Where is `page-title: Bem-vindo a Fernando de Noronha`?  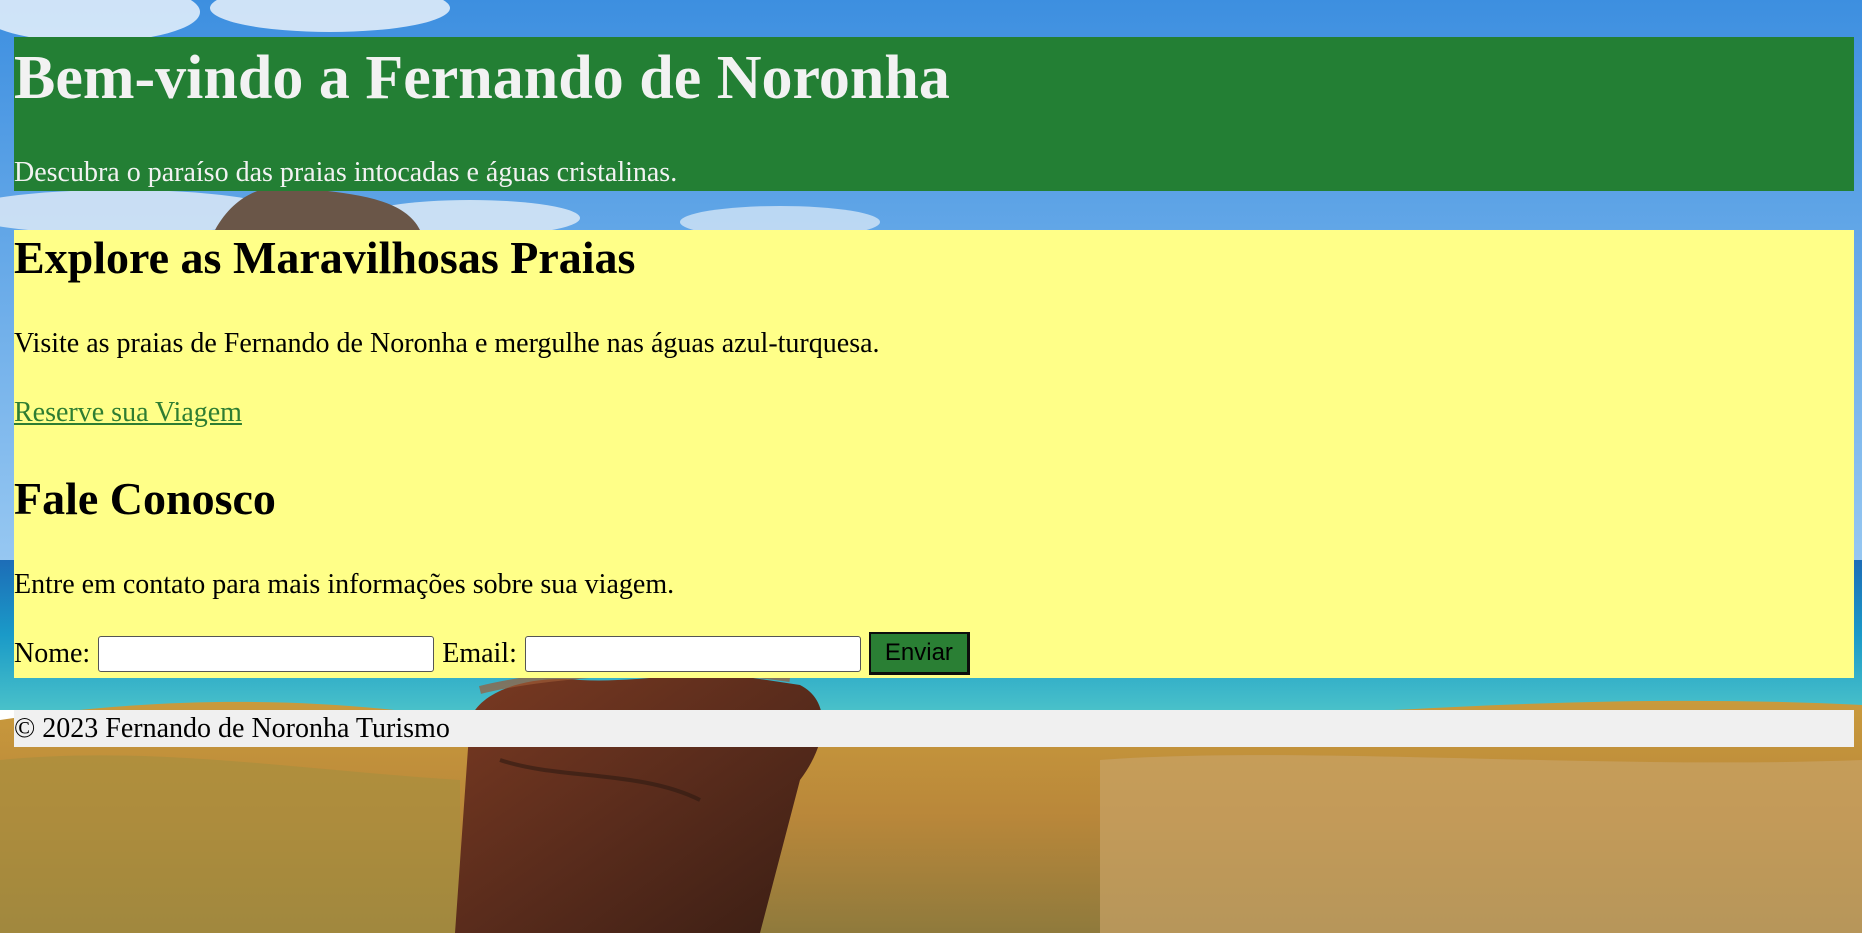
page-title: Bem-vindo a Fernando de Noronha is located at coordinates (482, 78).